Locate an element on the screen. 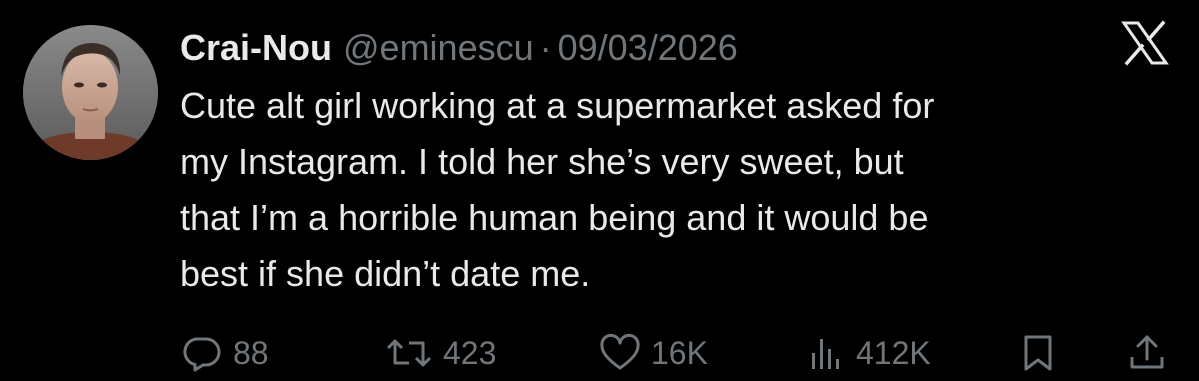 This screenshot has width=1199, height=381. views-icon is located at coordinates (826, 353).